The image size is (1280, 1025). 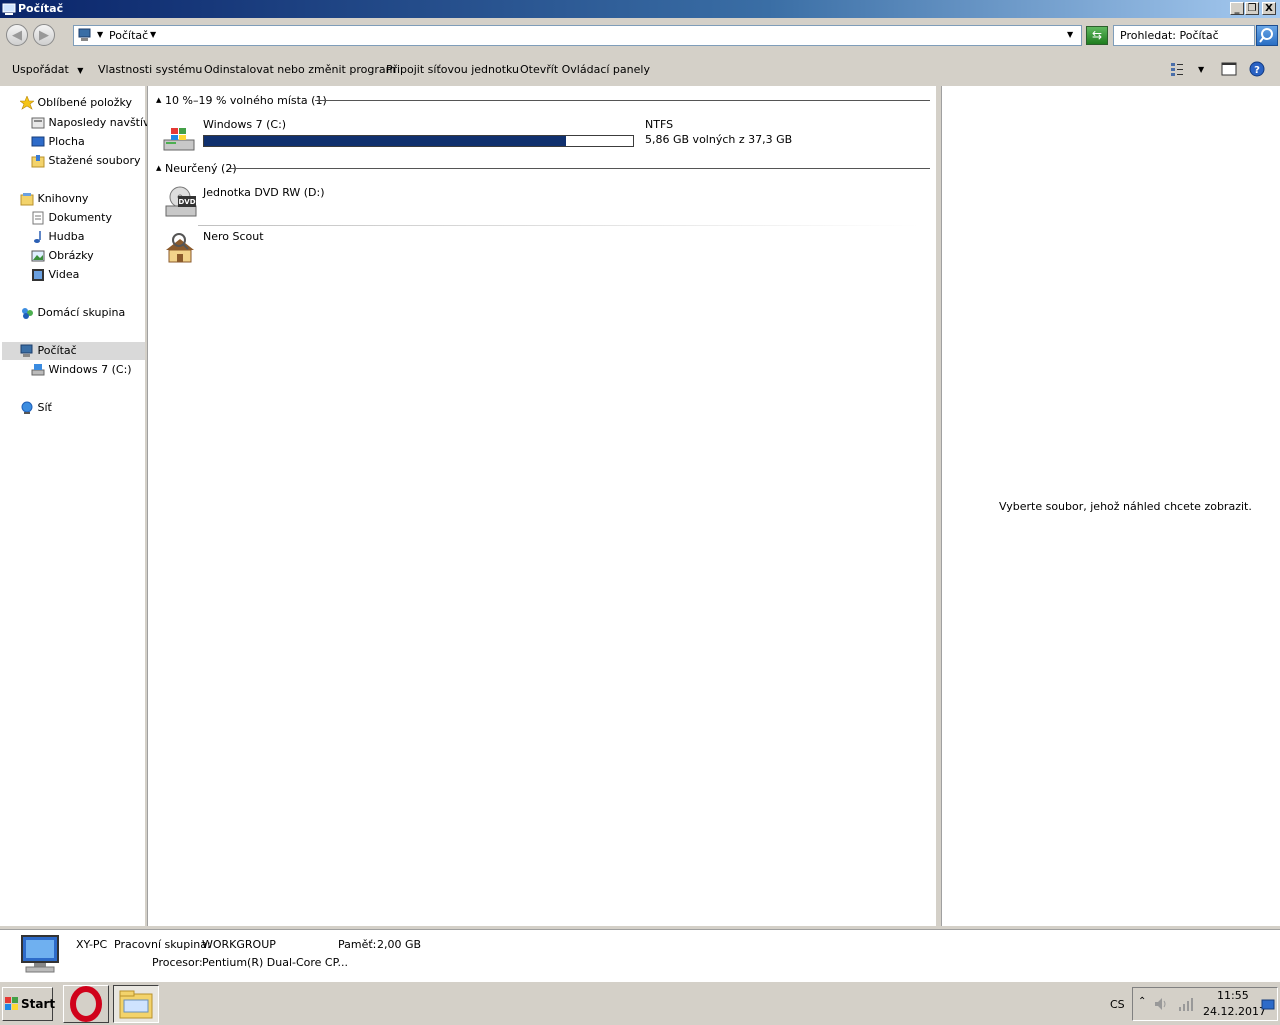 I want to click on system-tray: CS ⌃ 11:55 24.12.2017, so click(x=1194, y=1004).